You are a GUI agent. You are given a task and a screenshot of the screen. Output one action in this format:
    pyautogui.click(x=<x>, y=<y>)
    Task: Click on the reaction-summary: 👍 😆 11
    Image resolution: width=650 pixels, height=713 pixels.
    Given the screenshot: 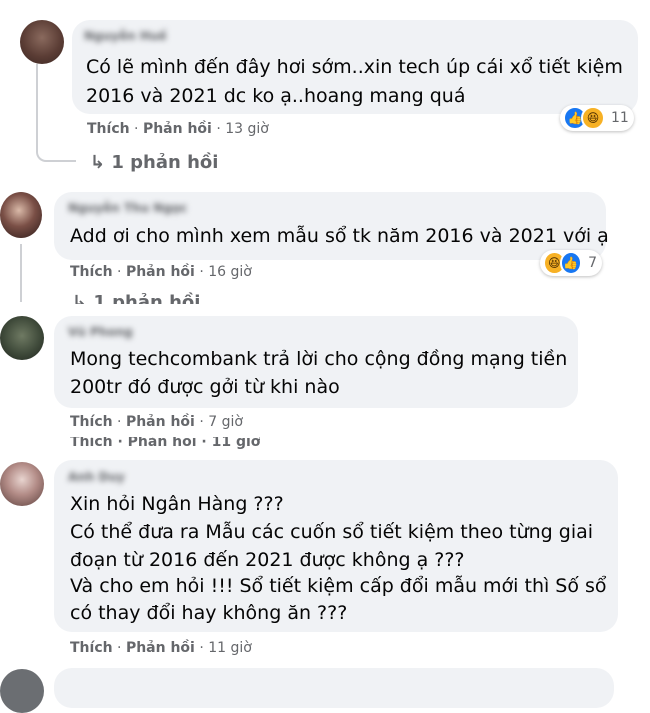 What is the action you would take?
    pyautogui.click(x=597, y=118)
    